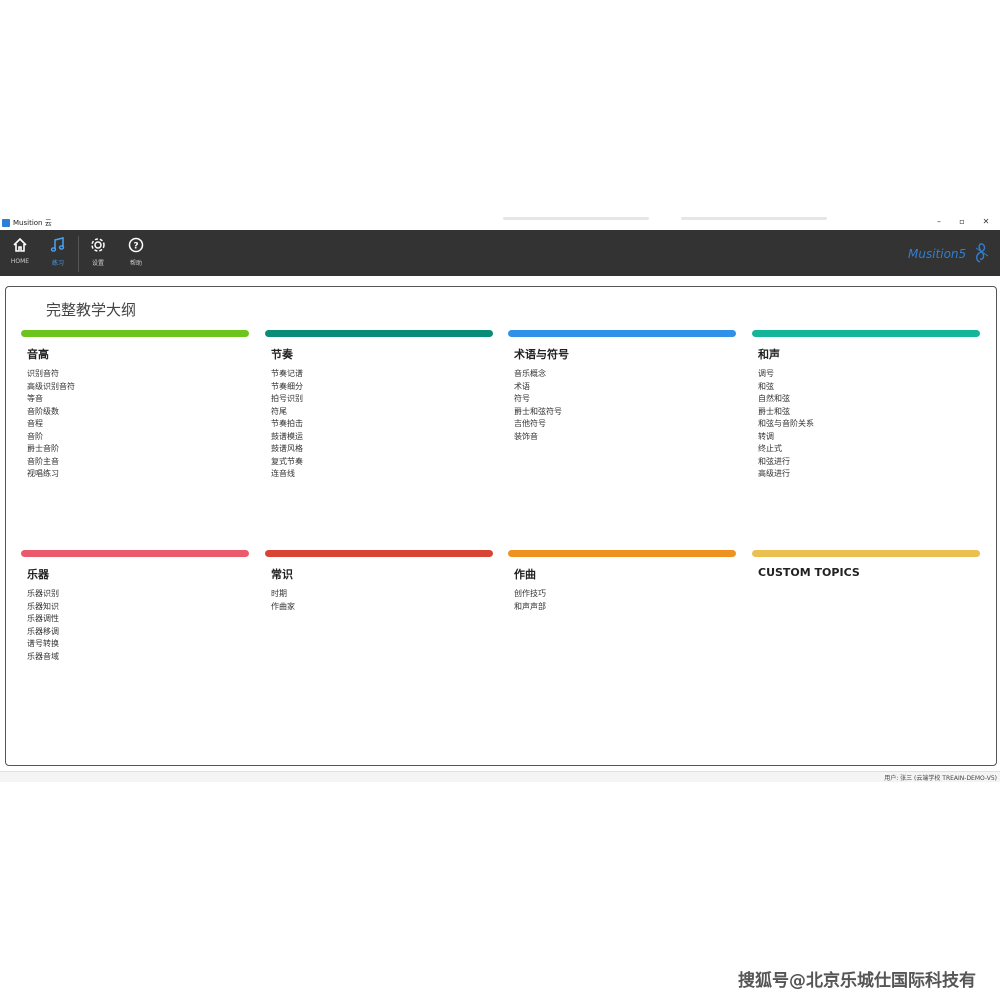 The height and width of the screenshot is (1000, 1000). Describe the element at coordinates (869, 437) in the screenshot. I see `topic-link: 转调` at that location.